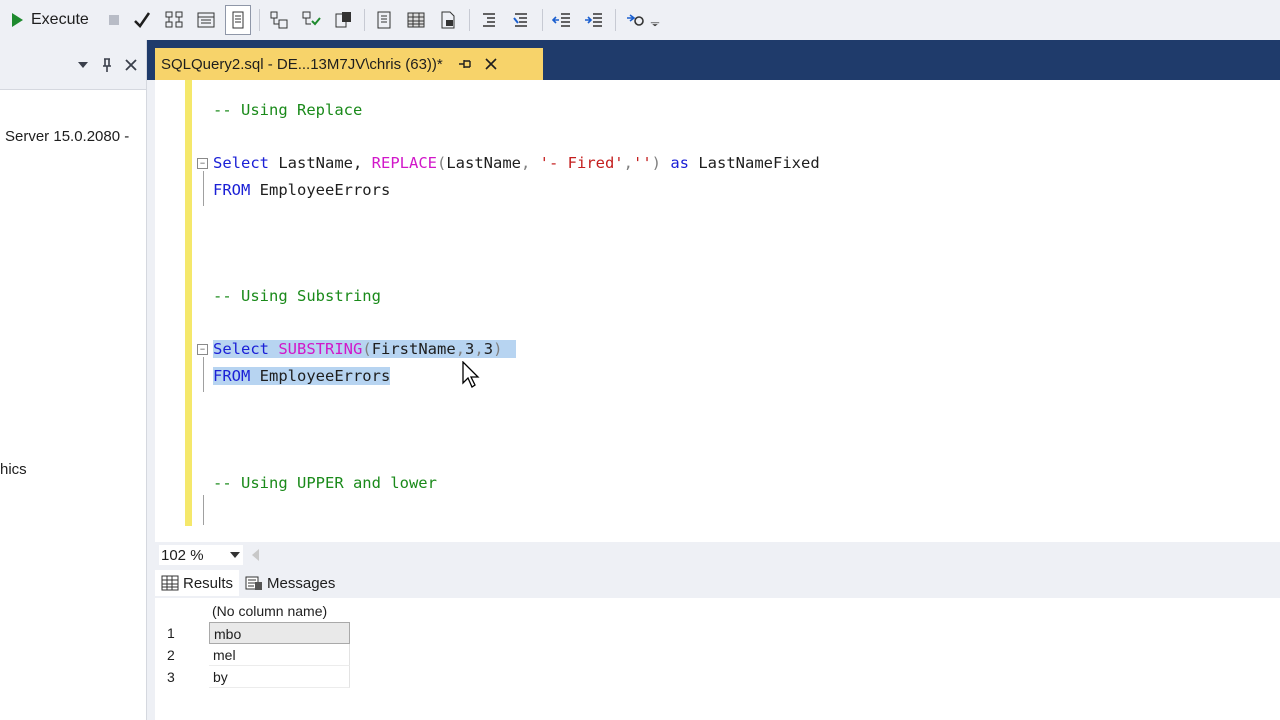 This screenshot has height=720, width=1280. Describe the element at coordinates (188, 303) in the screenshot. I see `change-tracking-margin` at that location.